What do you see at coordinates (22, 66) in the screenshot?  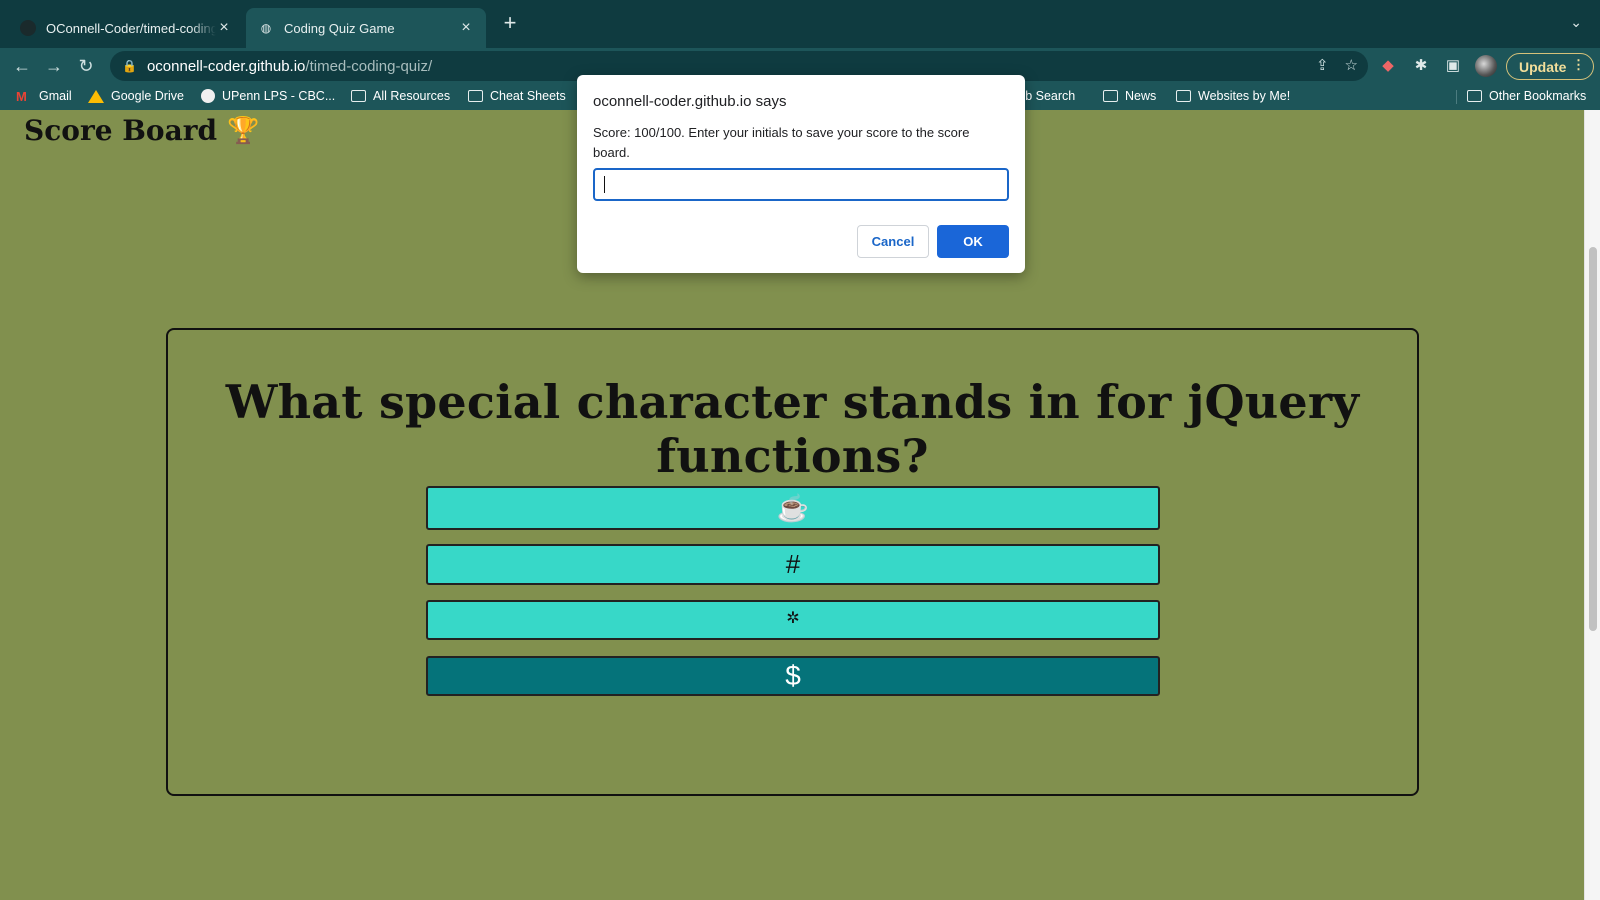 I see `back-icon: ←` at bounding box center [22, 66].